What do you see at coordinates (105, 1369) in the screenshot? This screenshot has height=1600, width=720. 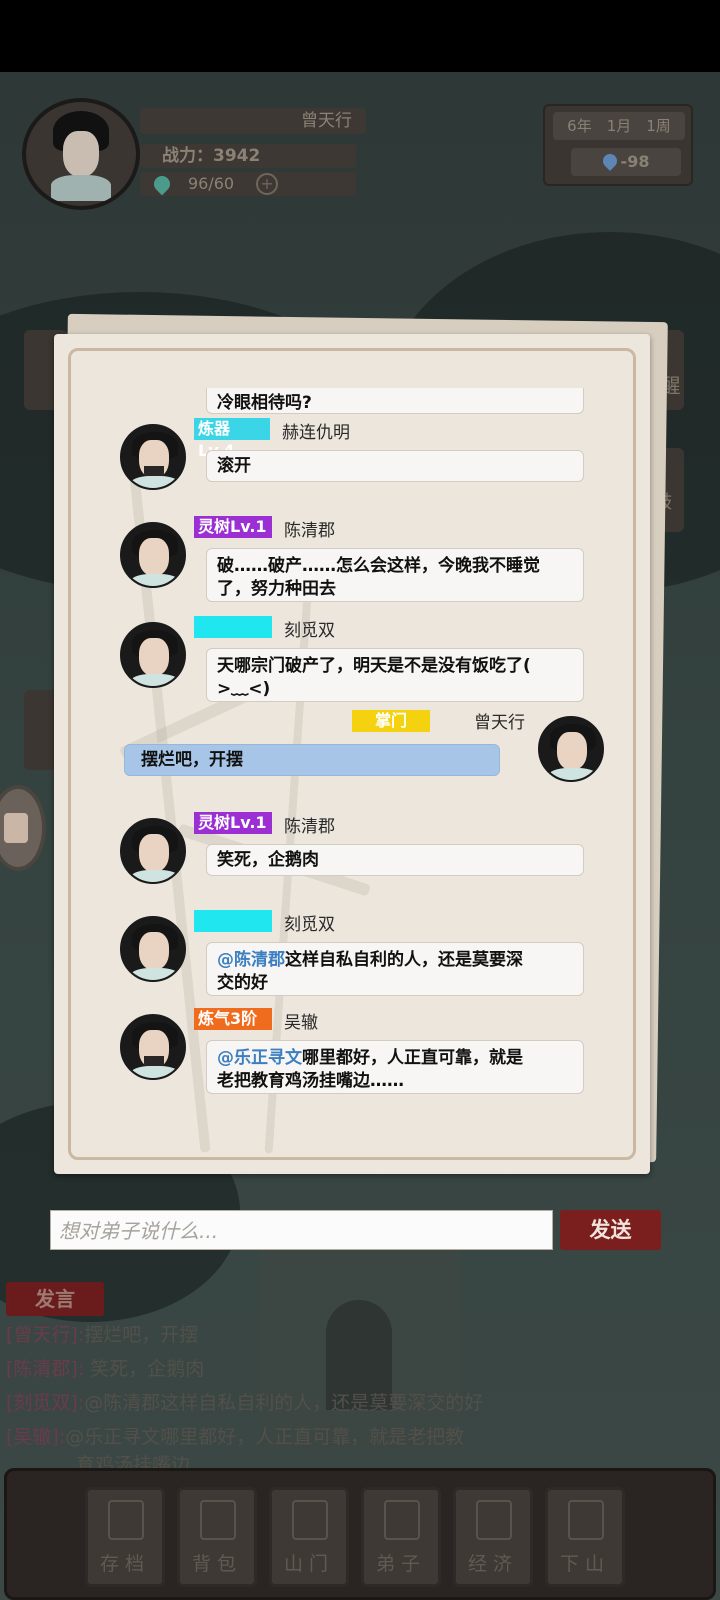 I see `bg-chat-line: [陈清郡]: 笑死，企鹅肉` at bounding box center [105, 1369].